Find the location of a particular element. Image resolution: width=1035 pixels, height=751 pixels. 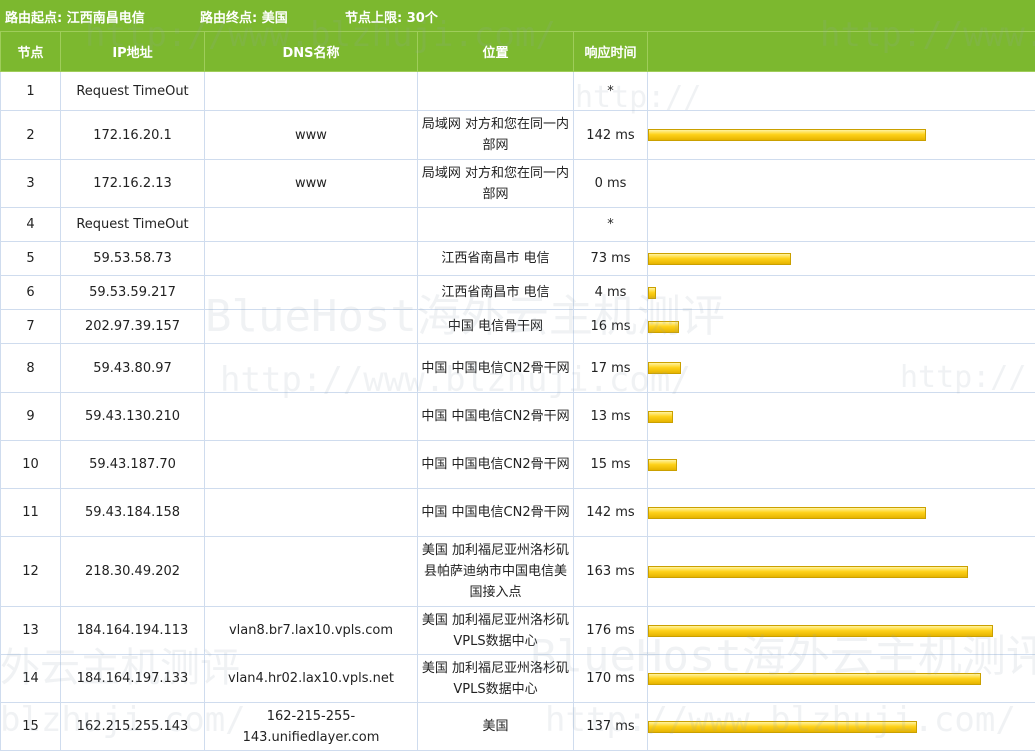

cell-node: 15 is located at coordinates (31, 727).